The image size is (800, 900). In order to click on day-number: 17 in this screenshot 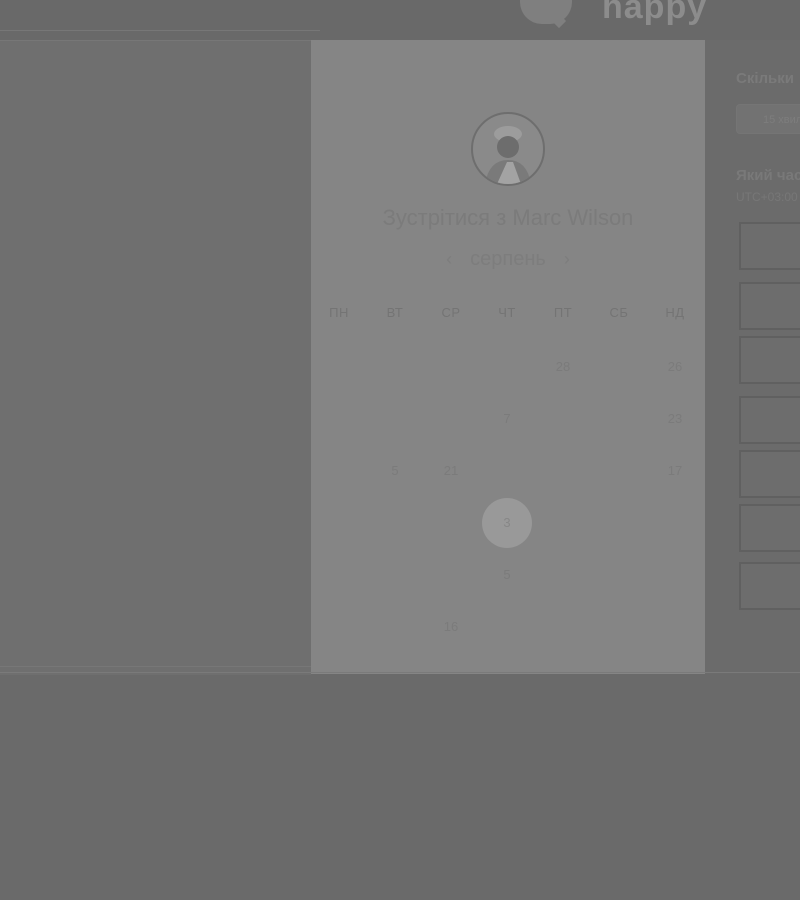, I will do `click(675, 470)`.